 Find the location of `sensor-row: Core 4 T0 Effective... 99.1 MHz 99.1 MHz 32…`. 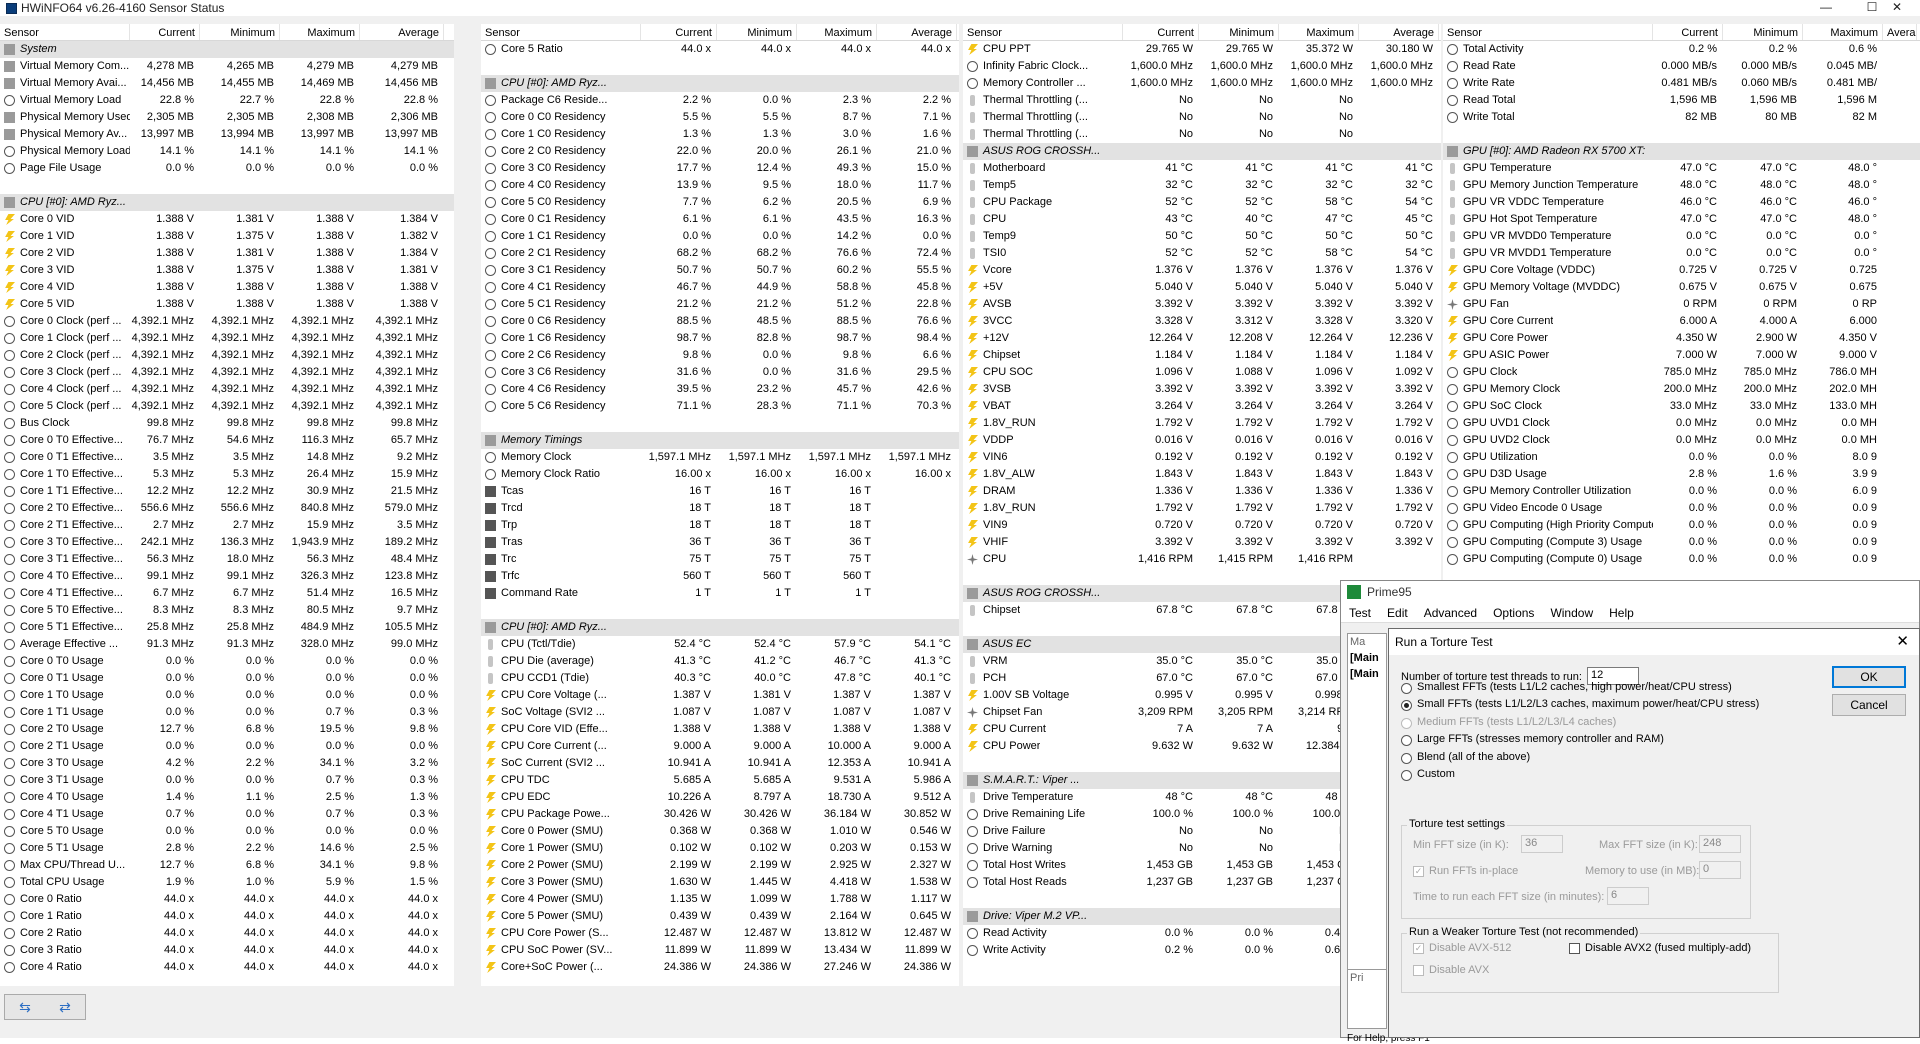

sensor-row: Core 4 T0 Effective... 99.1 MHz 99.1 MHz 32… is located at coordinates (227, 576).